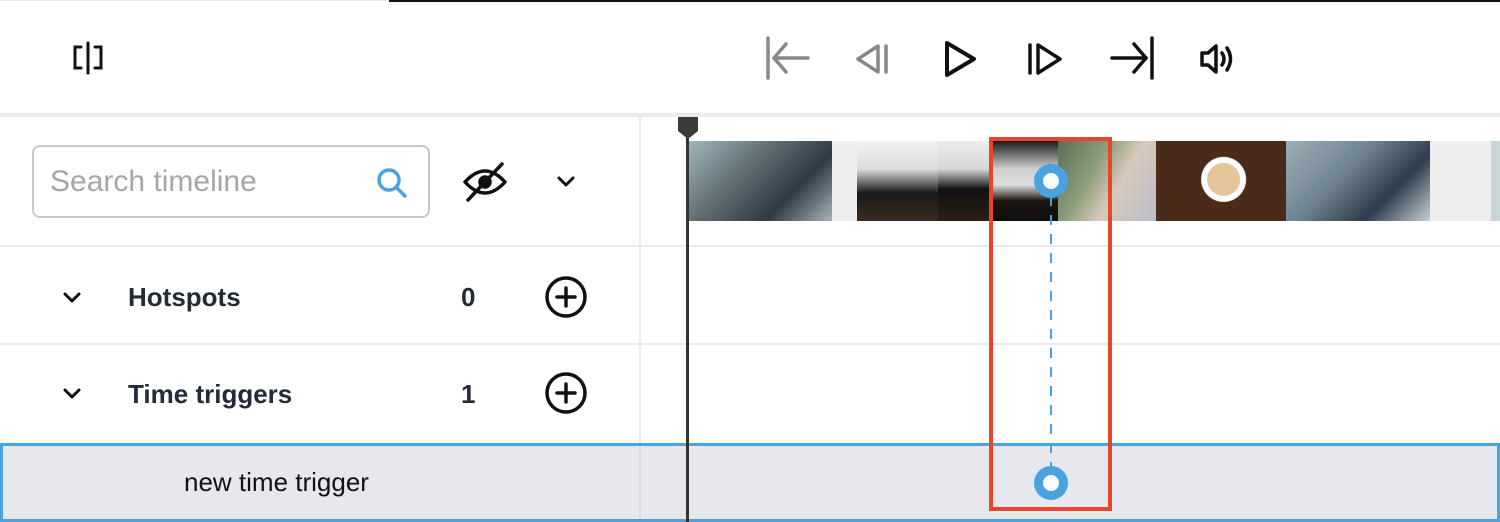  I want to click on group-row-time-triggers: Time triggers 1, so click(319, 393).